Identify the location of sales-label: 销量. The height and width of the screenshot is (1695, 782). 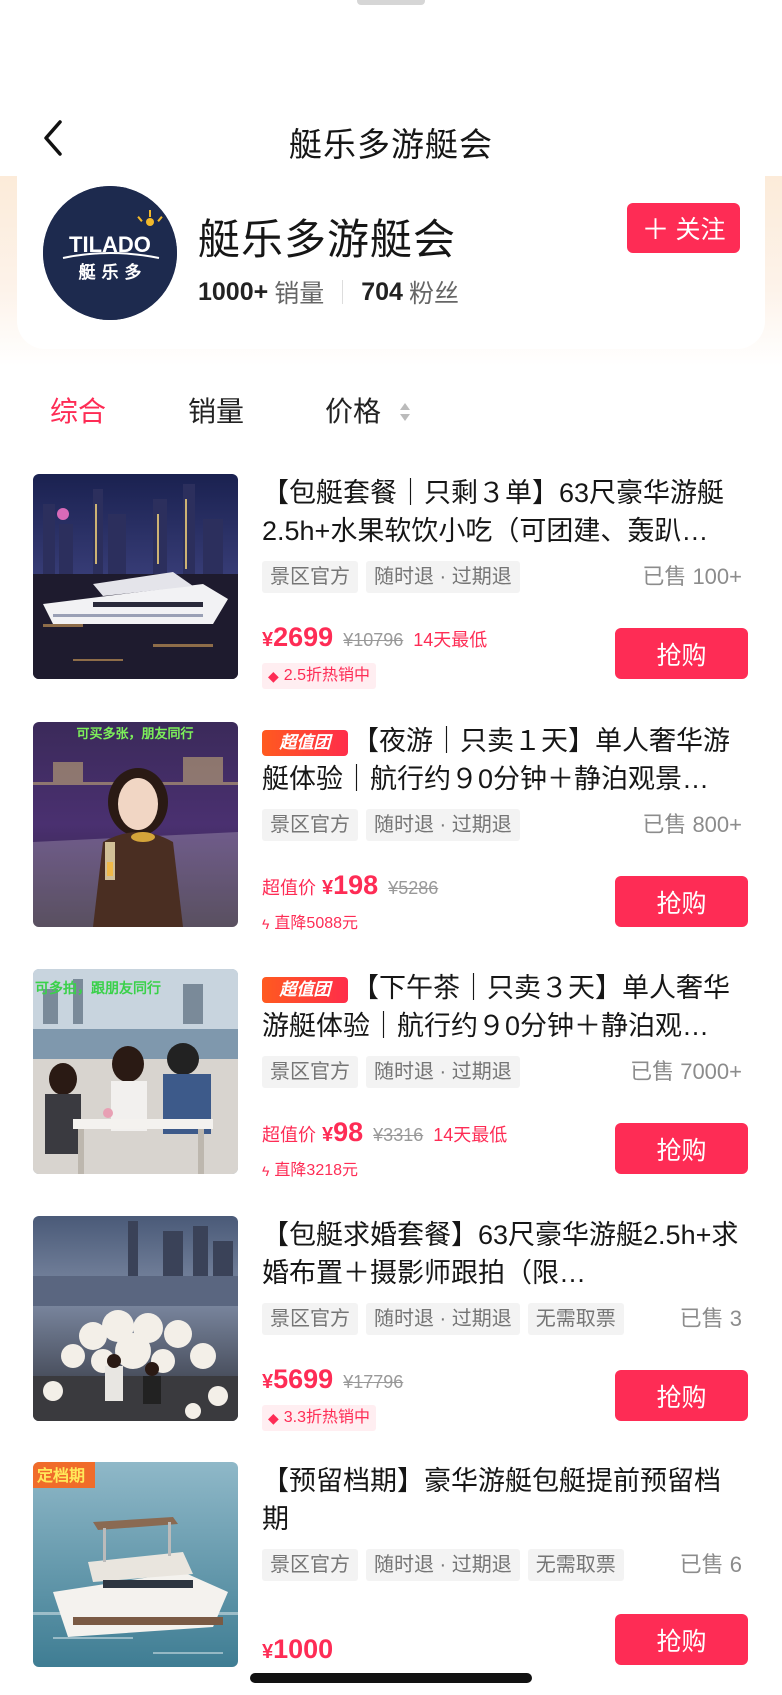
(299, 294).